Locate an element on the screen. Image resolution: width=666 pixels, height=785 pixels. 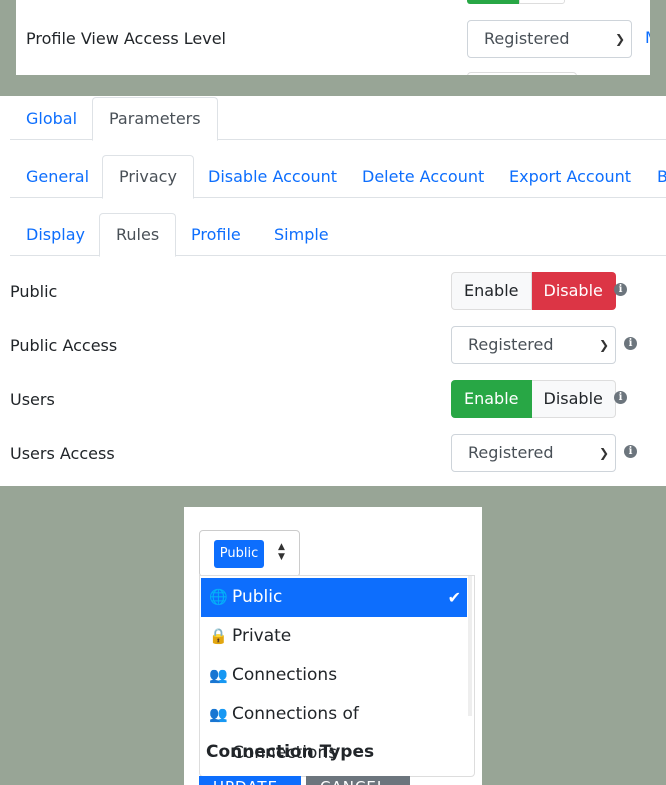
public-enable-button: Enable is located at coordinates (491, 291).